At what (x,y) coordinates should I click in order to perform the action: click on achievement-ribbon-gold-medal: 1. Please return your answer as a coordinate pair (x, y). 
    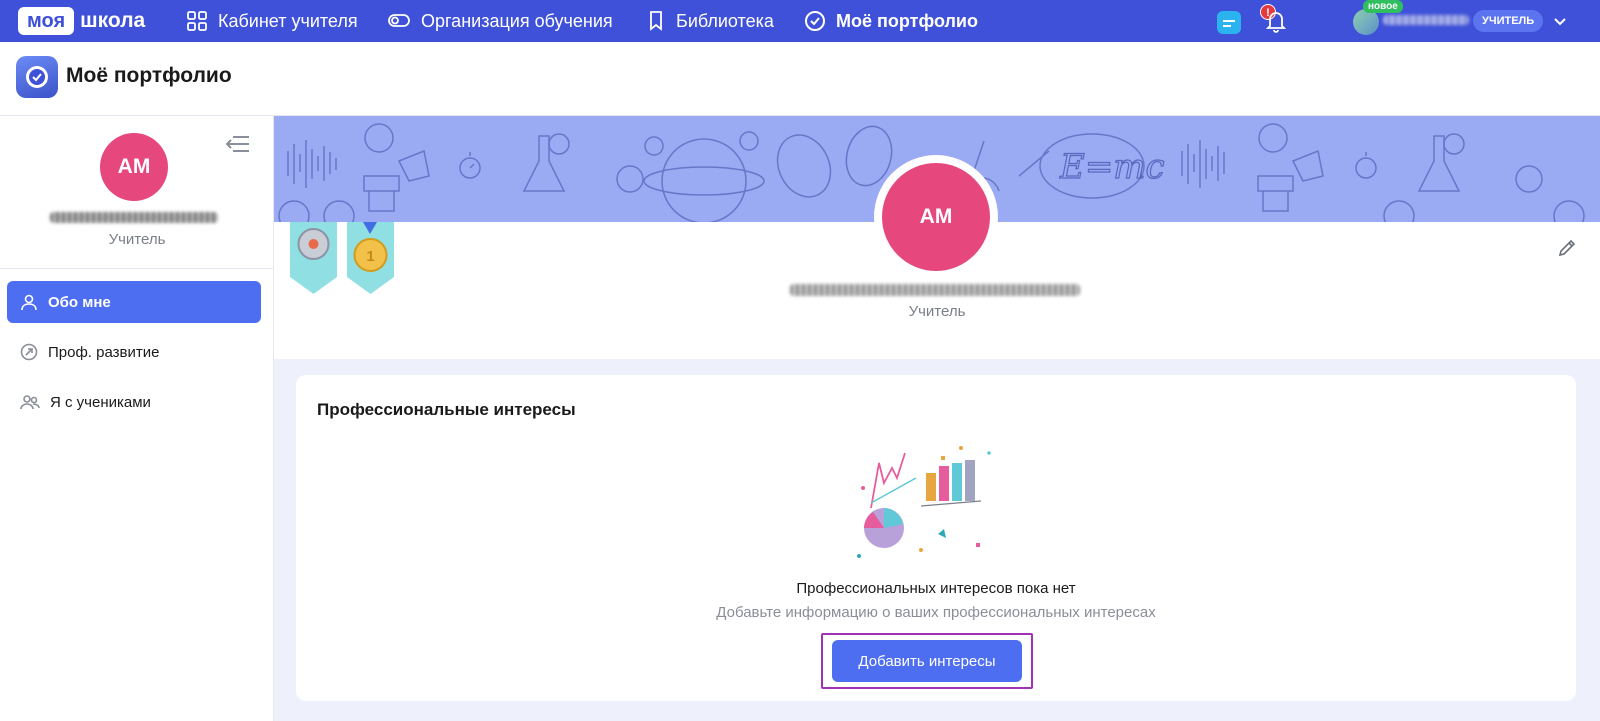
    Looking at the image, I should click on (370, 258).